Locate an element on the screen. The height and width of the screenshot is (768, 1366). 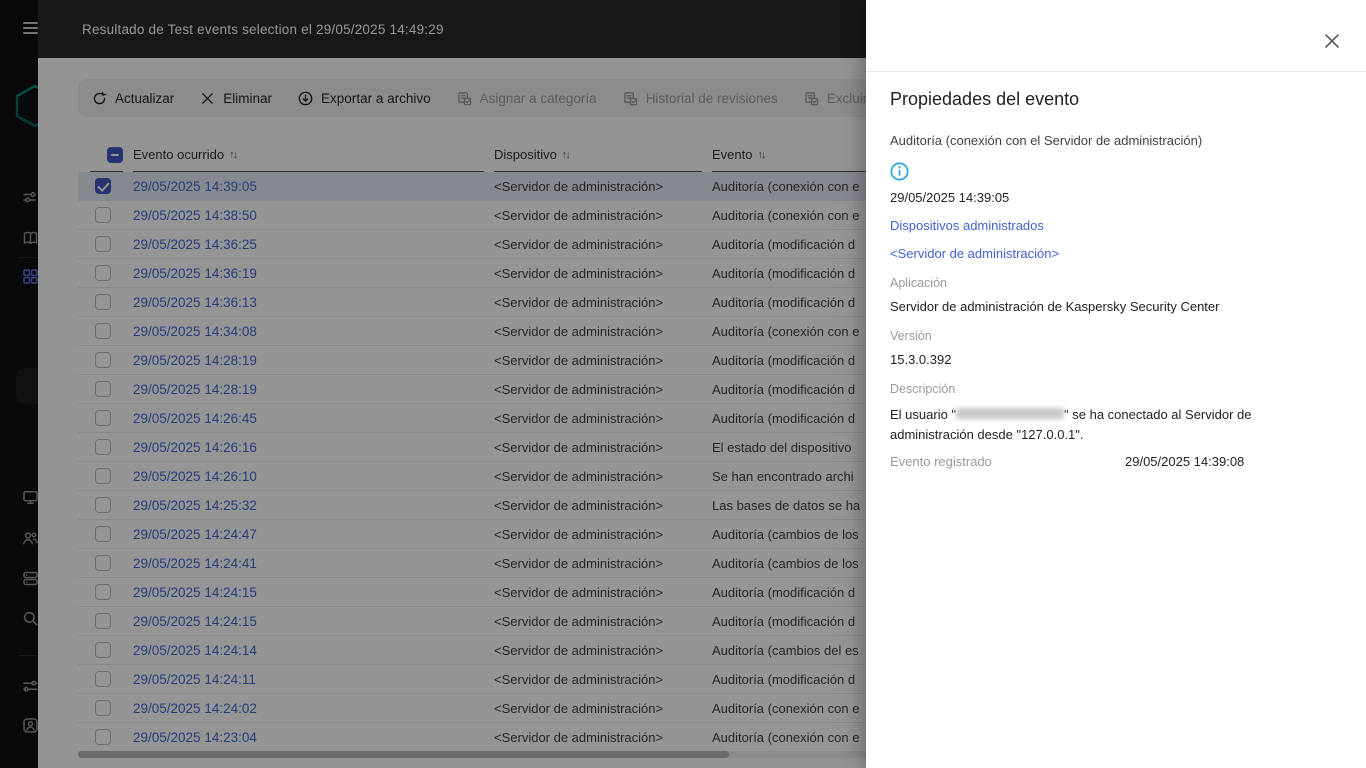
managed-devices-link: Dispositivos administrados is located at coordinates (967, 226).